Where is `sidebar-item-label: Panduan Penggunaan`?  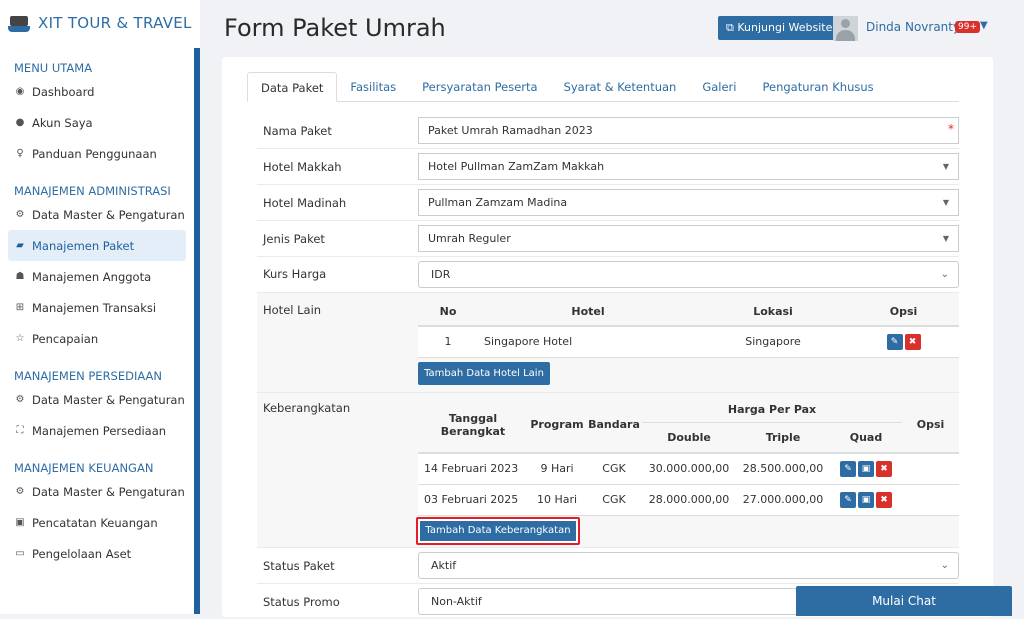
sidebar-item-label: Panduan Penggunaan is located at coordinates (94, 153).